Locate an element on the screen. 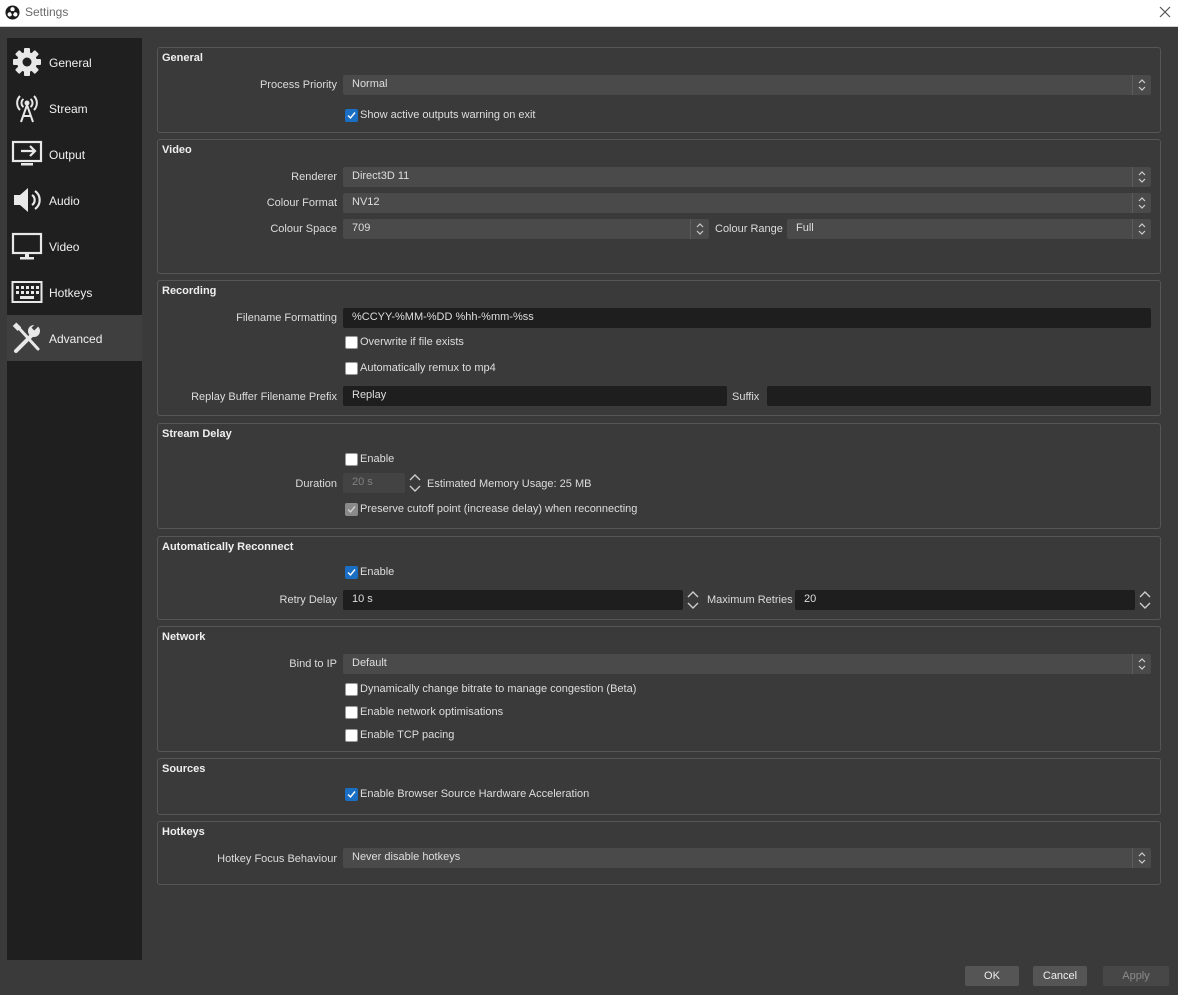 This screenshot has width=1178, height=995. retry-delay-label: Retry Delay is located at coordinates (308, 600).